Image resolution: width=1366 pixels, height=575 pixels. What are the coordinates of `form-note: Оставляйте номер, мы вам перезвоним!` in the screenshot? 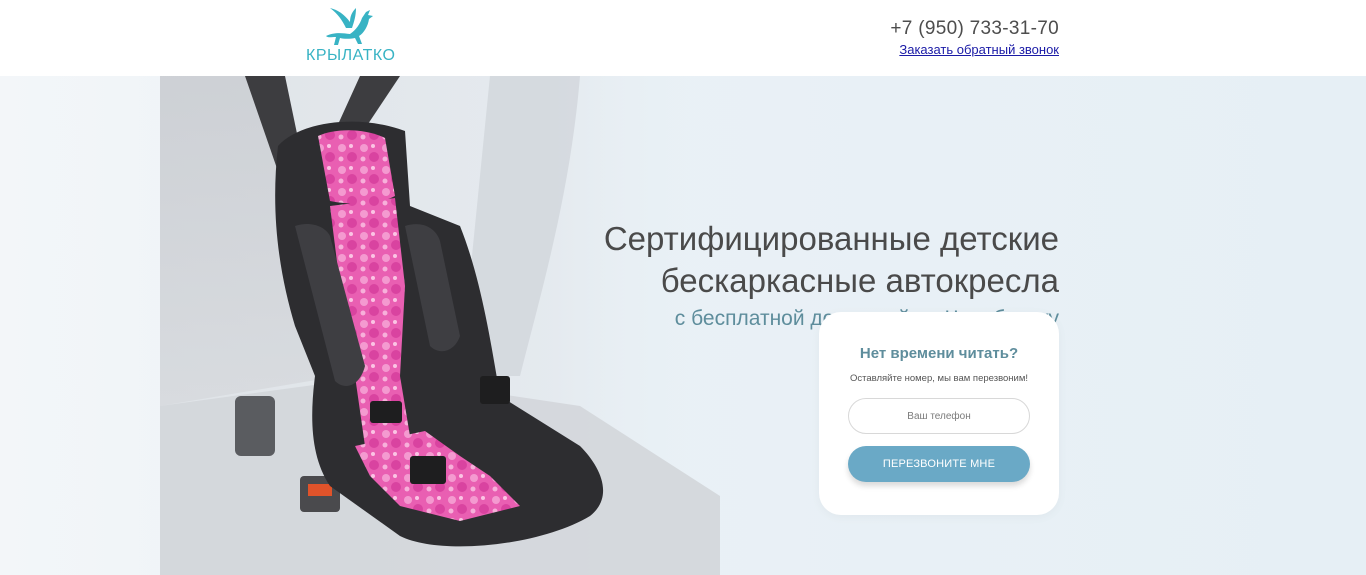 It's located at (939, 378).